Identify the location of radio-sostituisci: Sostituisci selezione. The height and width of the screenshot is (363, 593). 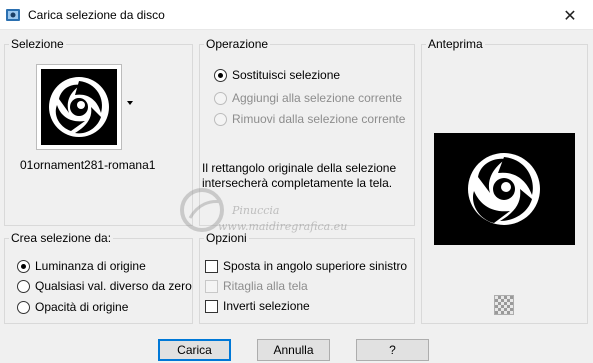
(277, 75).